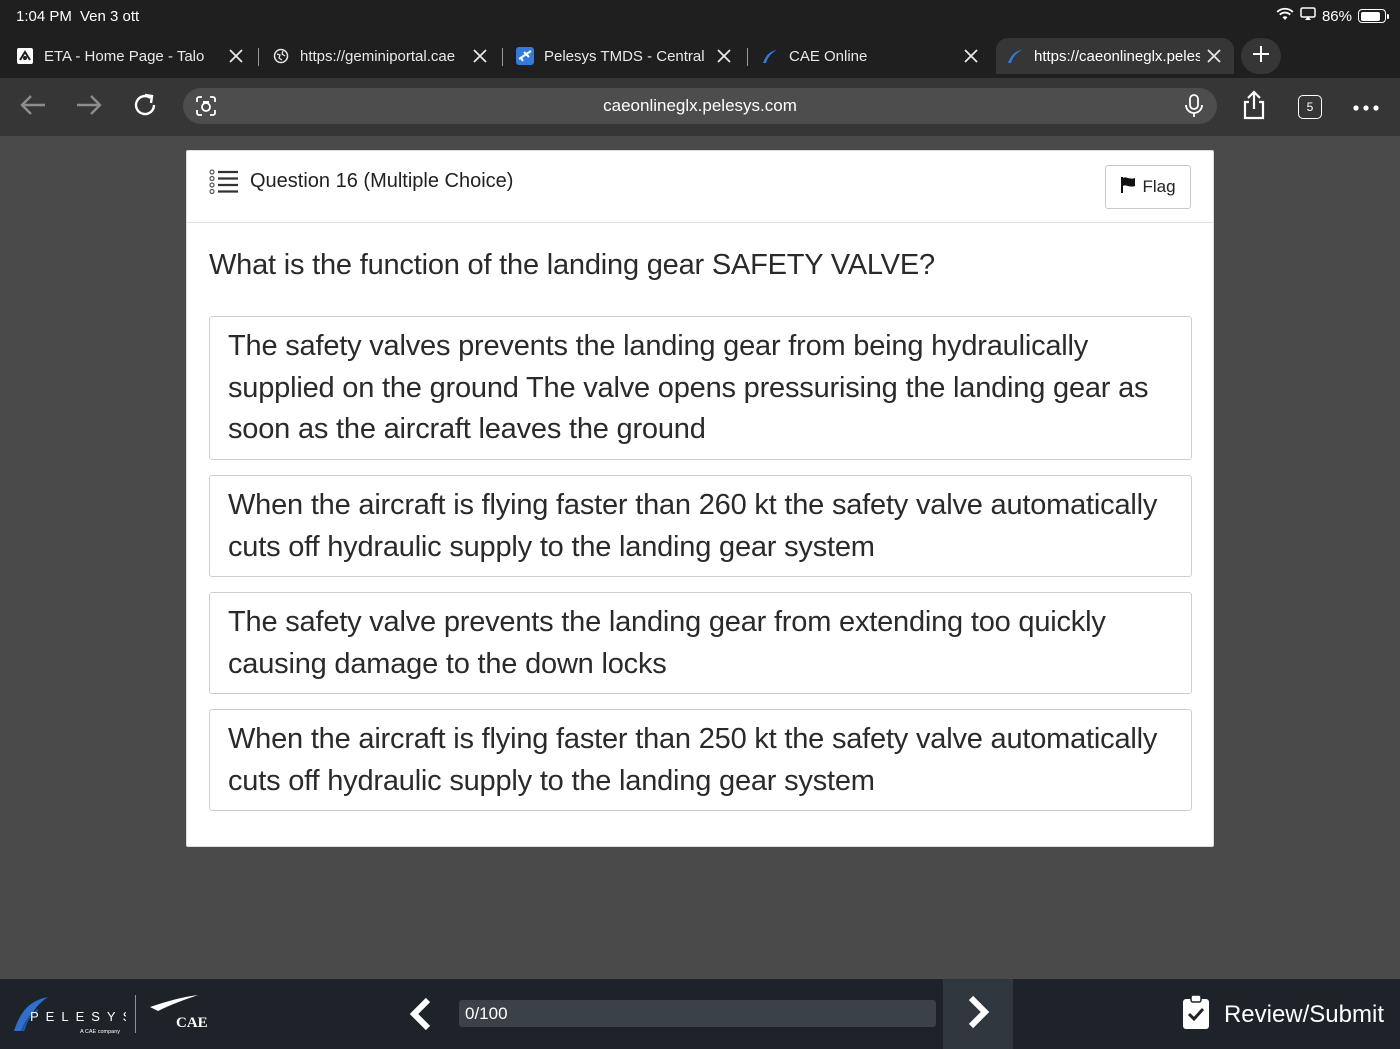 The width and height of the screenshot is (1400, 1049). I want to click on flag-label: Flag, so click(1159, 186).